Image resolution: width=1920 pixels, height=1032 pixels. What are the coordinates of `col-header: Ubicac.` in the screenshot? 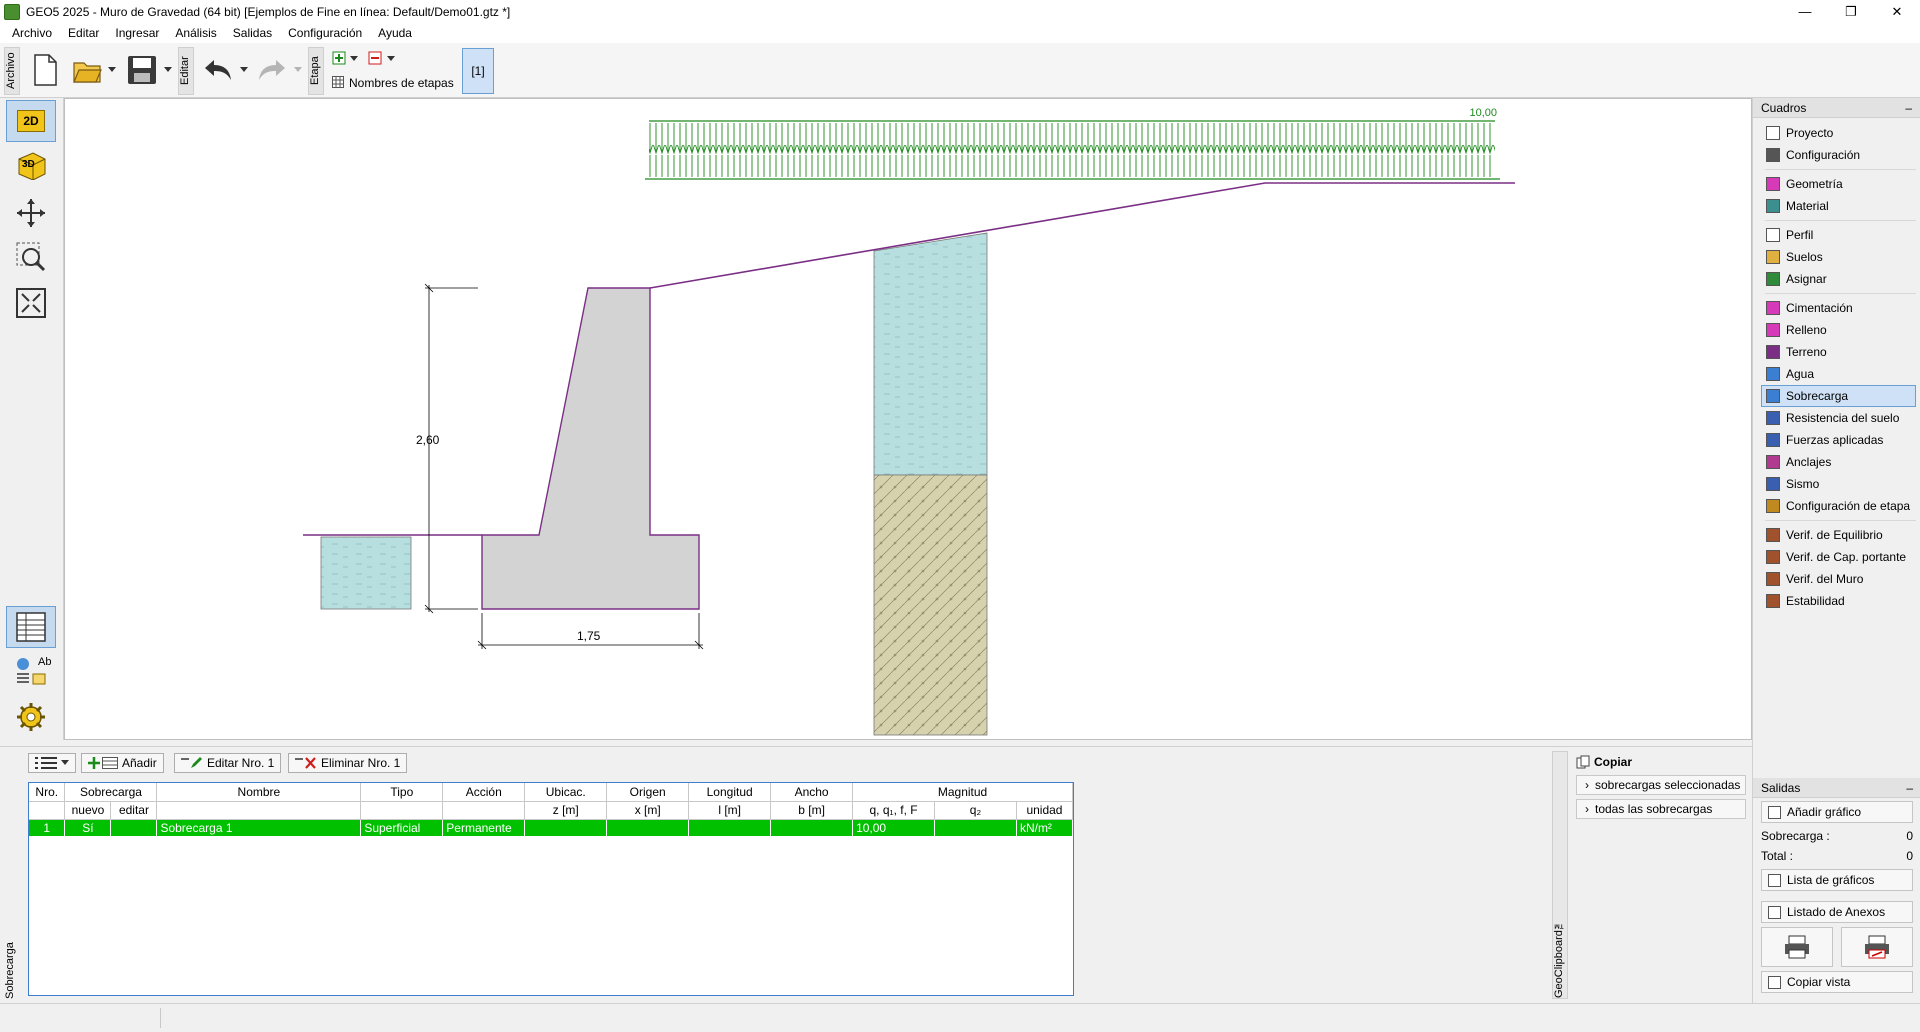 It's located at (566, 792).